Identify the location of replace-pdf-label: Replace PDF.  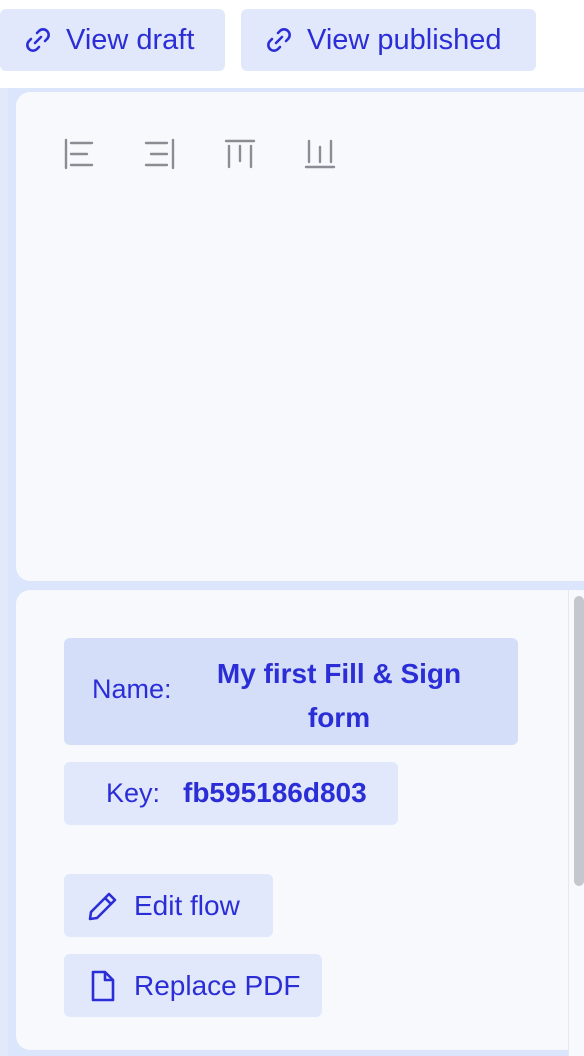
(217, 985).